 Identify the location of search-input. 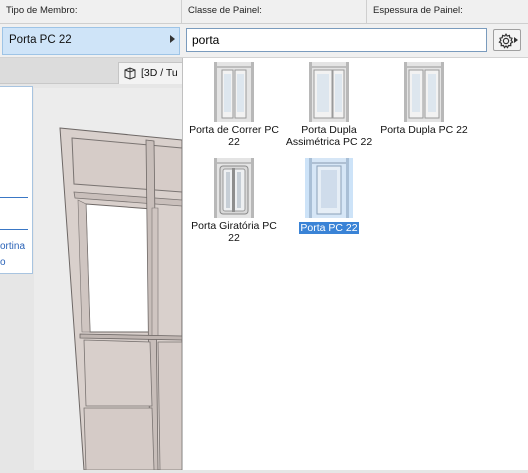
(332, 40).